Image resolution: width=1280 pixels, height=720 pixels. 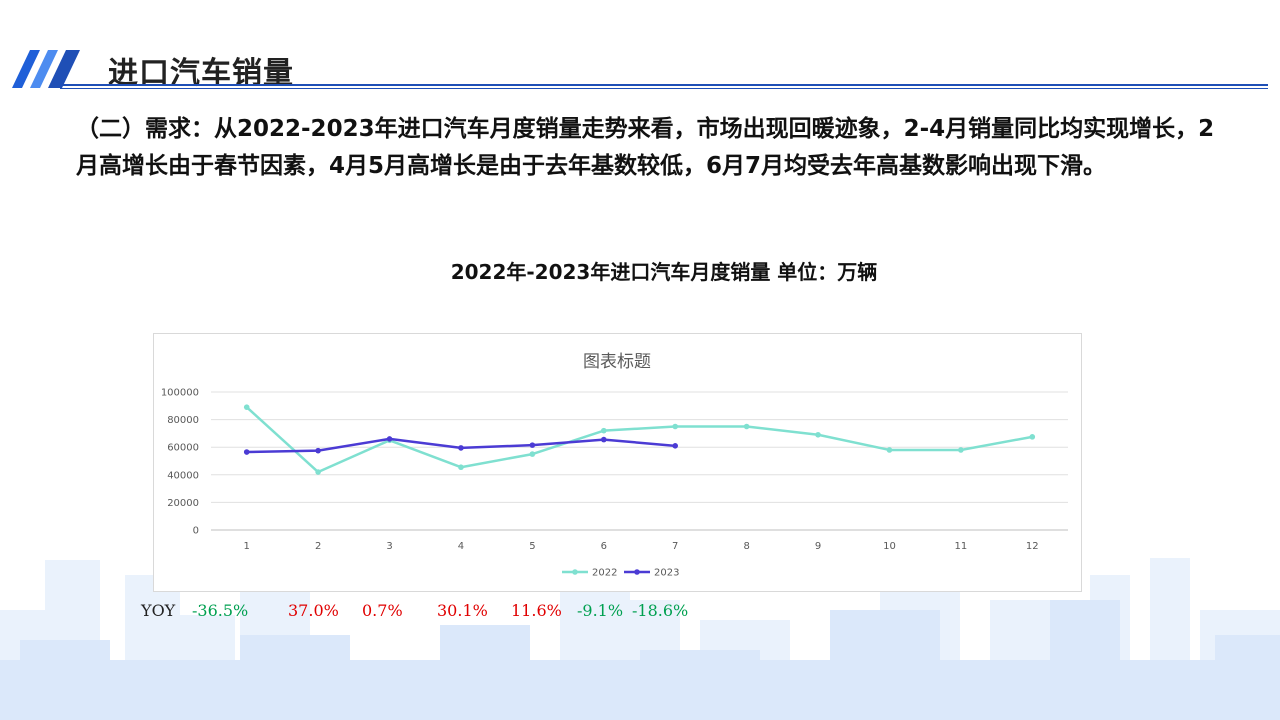 What do you see at coordinates (640, 70) in the screenshot?
I see `slide-header: 进口汽车销量` at bounding box center [640, 70].